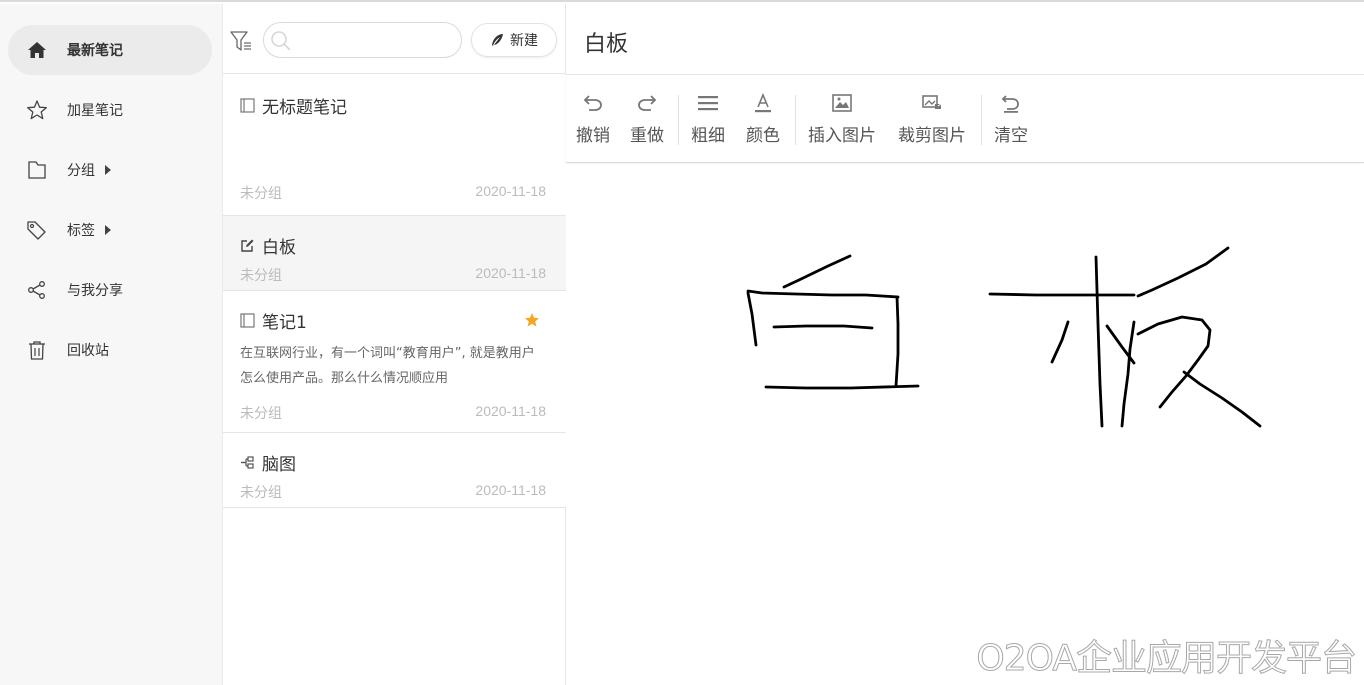 The width and height of the screenshot is (1364, 685). What do you see at coordinates (37, 170) in the screenshot?
I see `folder-icon` at bounding box center [37, 170].